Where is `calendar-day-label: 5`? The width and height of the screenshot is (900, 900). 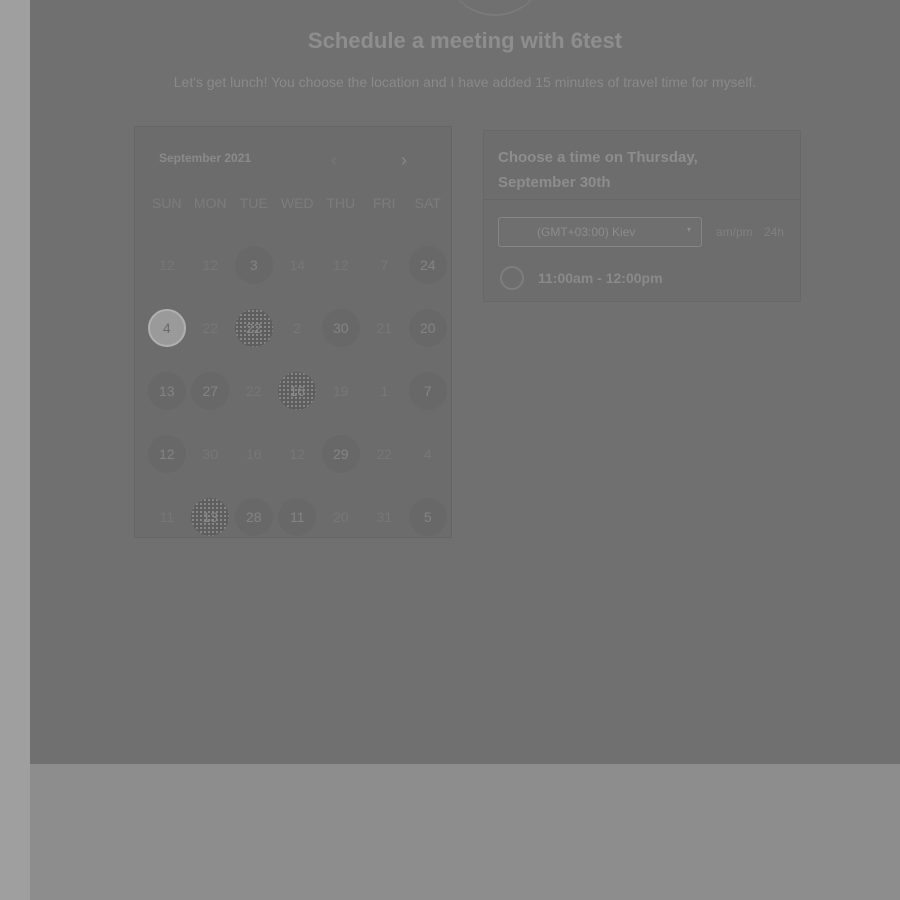
calendar-day-label: 5 is located at coordinates (427, 516).